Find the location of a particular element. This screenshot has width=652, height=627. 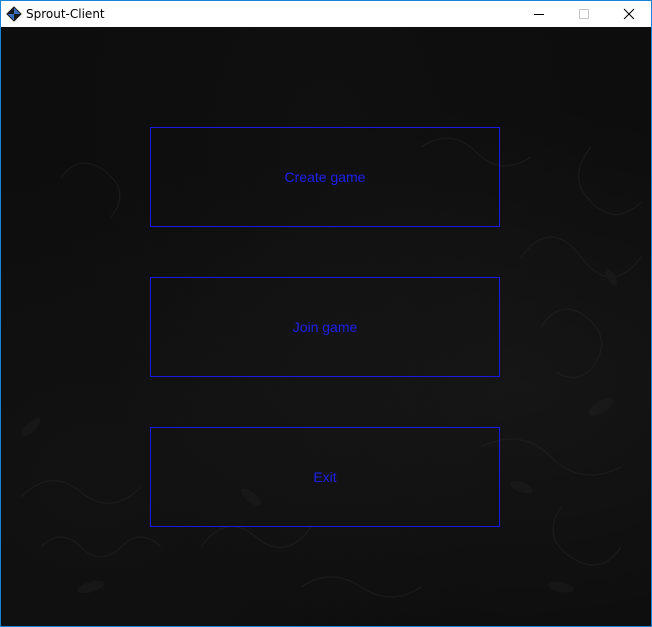

maximize-icon is located at coordinates (583, 14).